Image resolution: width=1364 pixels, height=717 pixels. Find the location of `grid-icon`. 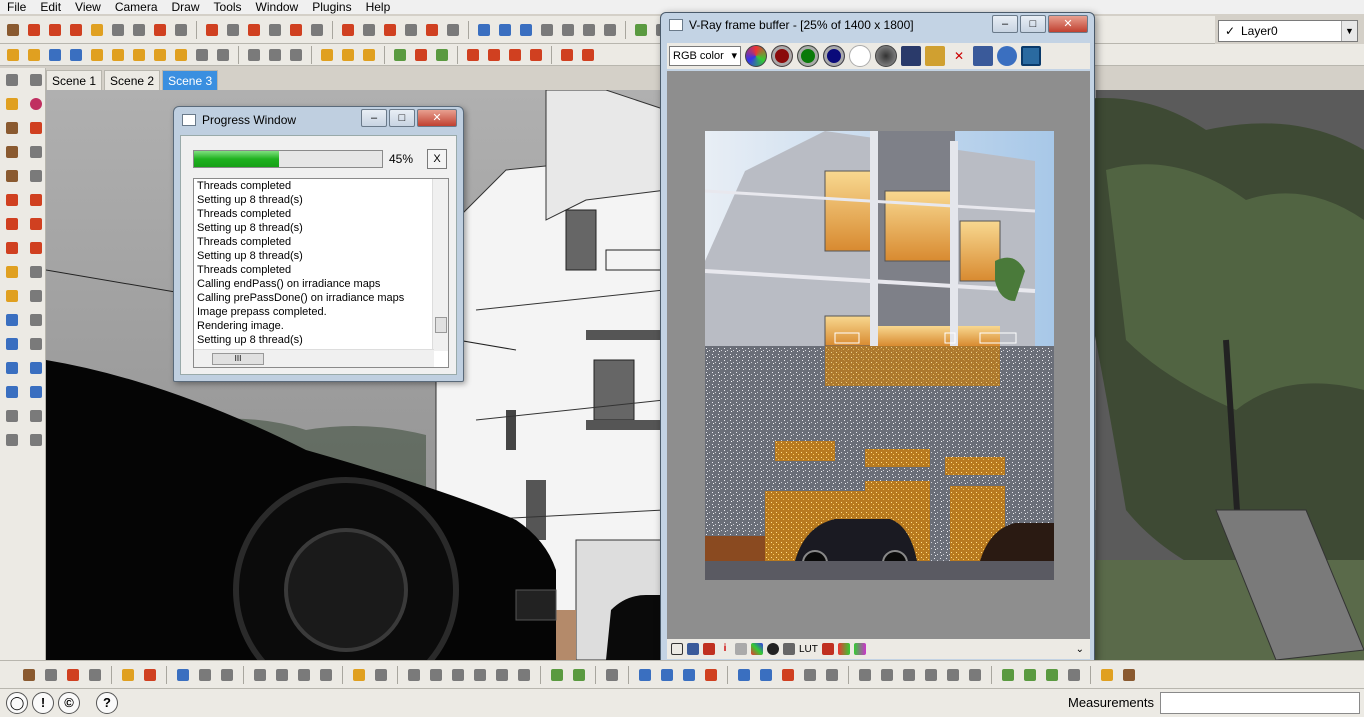

grid-icon is located at coordinates (275, 55).